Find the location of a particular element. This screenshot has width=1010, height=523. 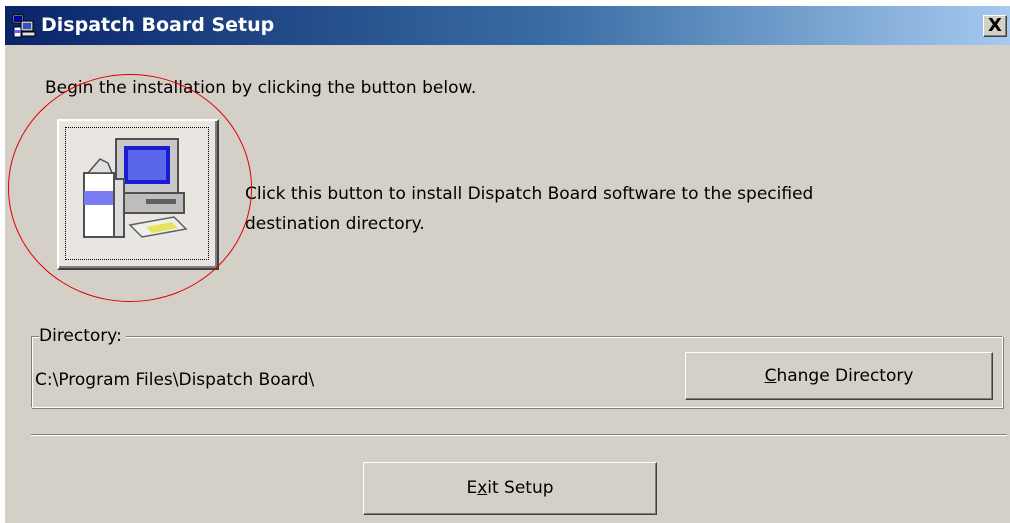

change-directory-button: Change Directory is located at coordinates (839, 376).